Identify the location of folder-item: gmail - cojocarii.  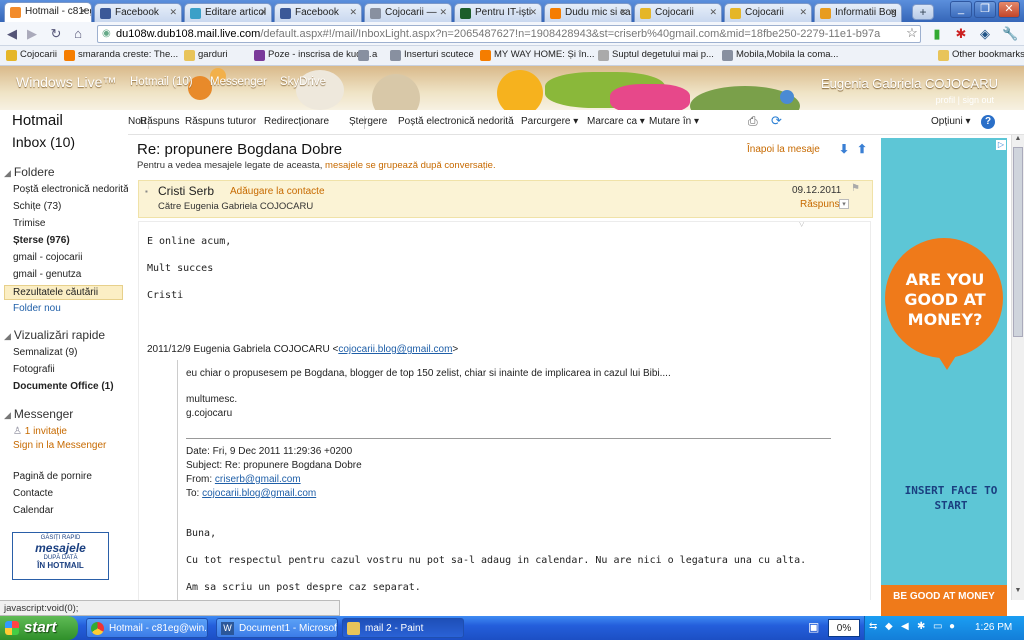
(47, 257).